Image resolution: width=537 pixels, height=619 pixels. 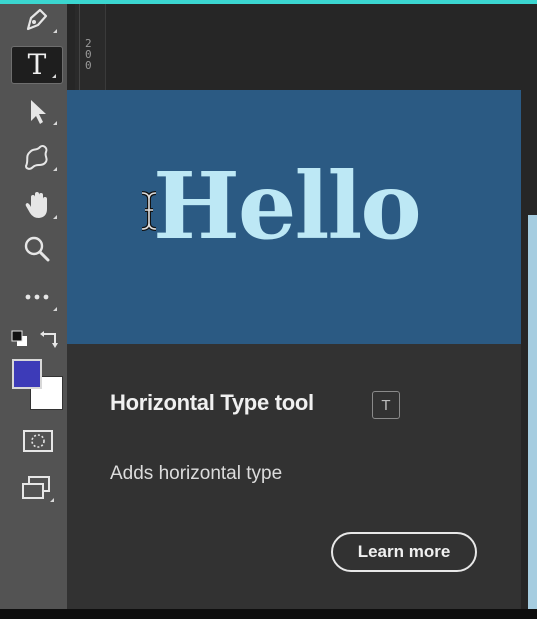 I want to click on ruler-tick, so click(x=79, y=47).